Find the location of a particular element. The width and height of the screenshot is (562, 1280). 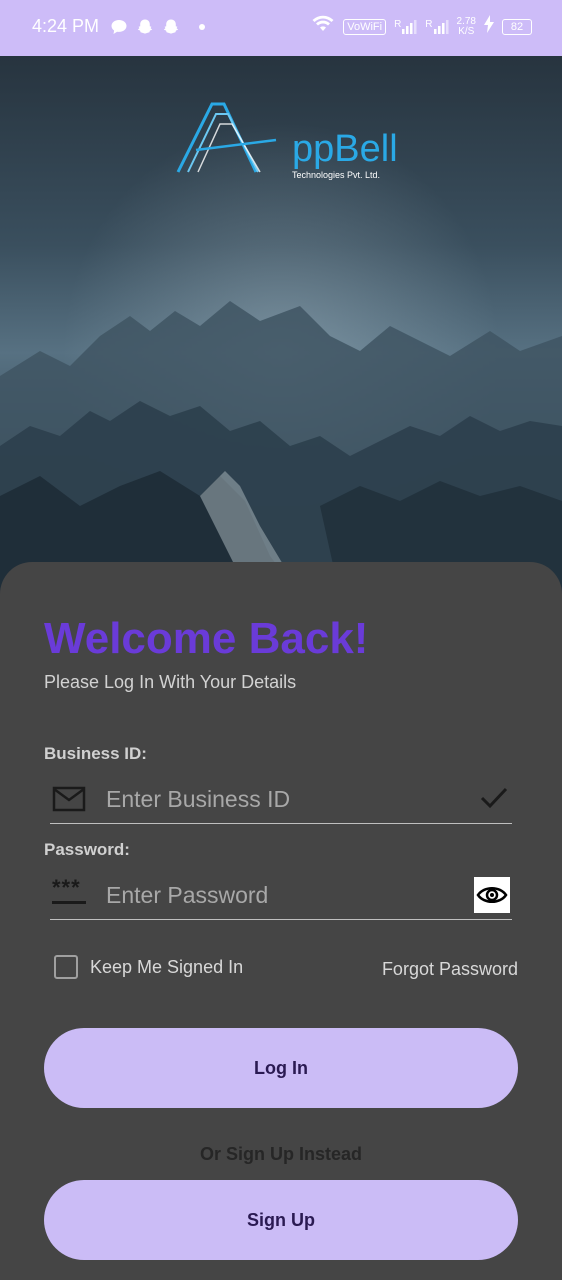

status-indicators: VoWiFi R R 2.78 K/S 82 is located at coordinates (421, 26).